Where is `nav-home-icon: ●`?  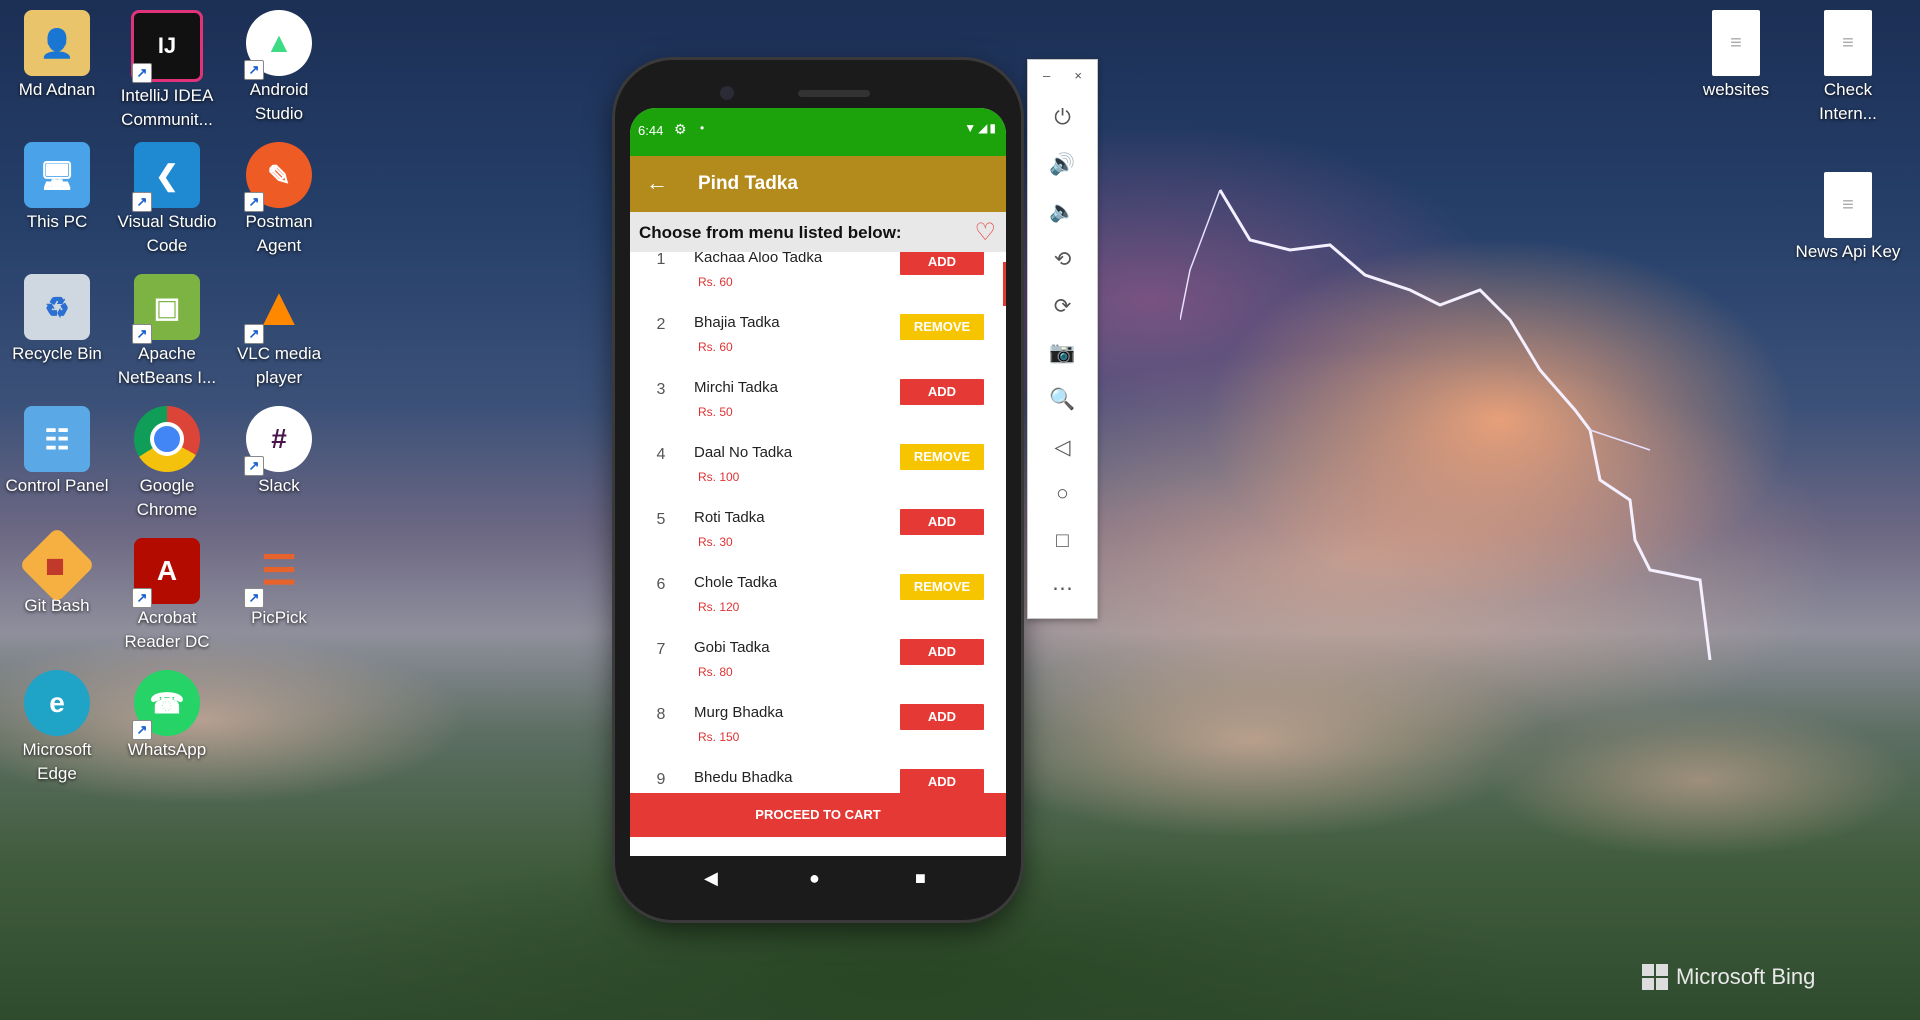
nav-home-icon: ● is located at coordinates (814, 878).